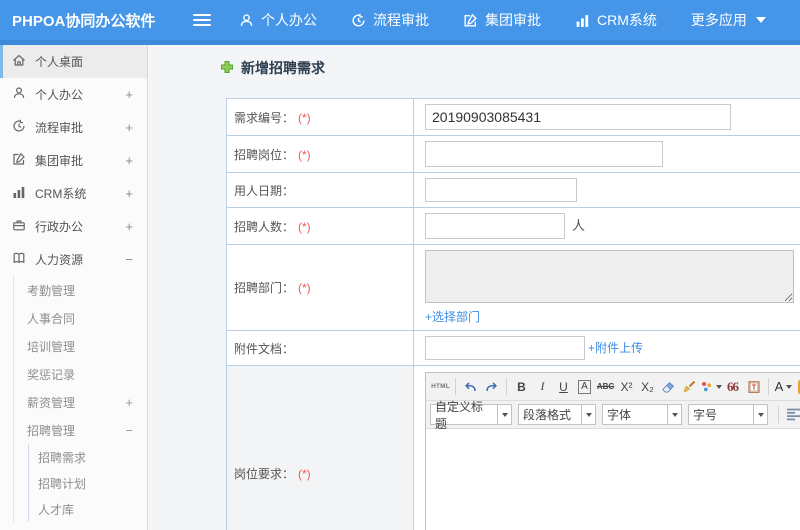 Image resolution: width=800 pixels, height=530 pixels. Describe the element at coordinates (711, 387) in the screenshot. I see `color-spray-icon` at that location.